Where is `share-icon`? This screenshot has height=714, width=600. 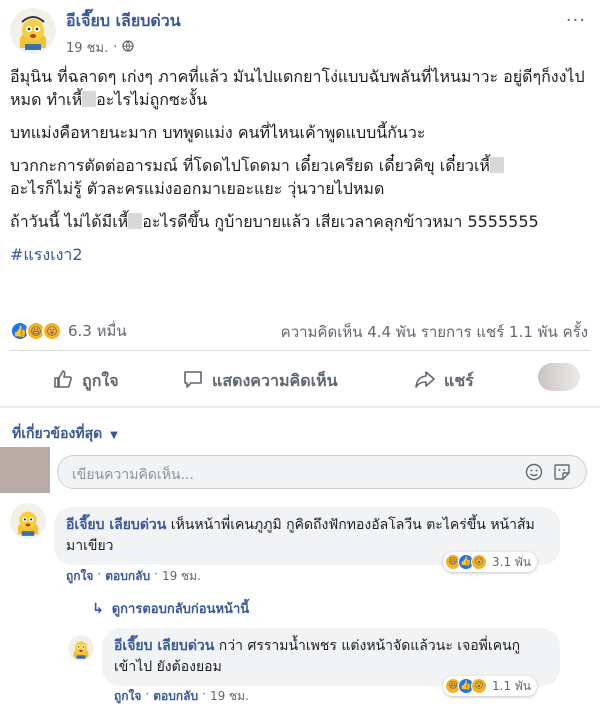 share-icon is located at coordinates (425, 381).